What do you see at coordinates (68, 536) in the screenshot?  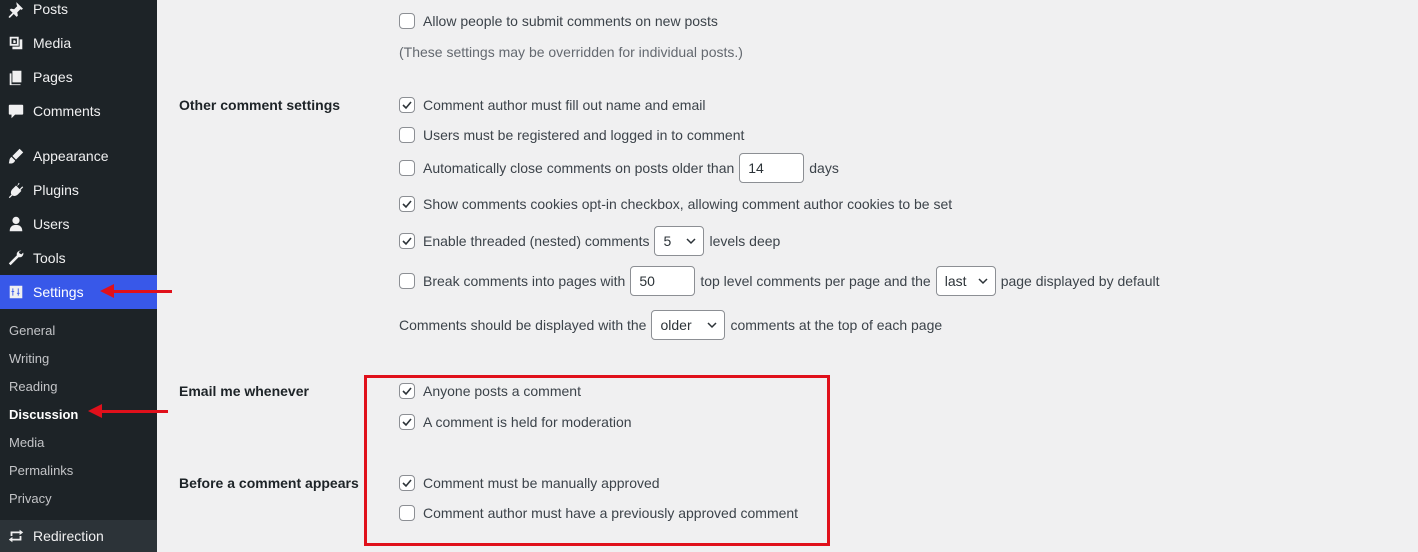 I see `menu-redirection-label: Redirection` at bounding box center [68, 536].